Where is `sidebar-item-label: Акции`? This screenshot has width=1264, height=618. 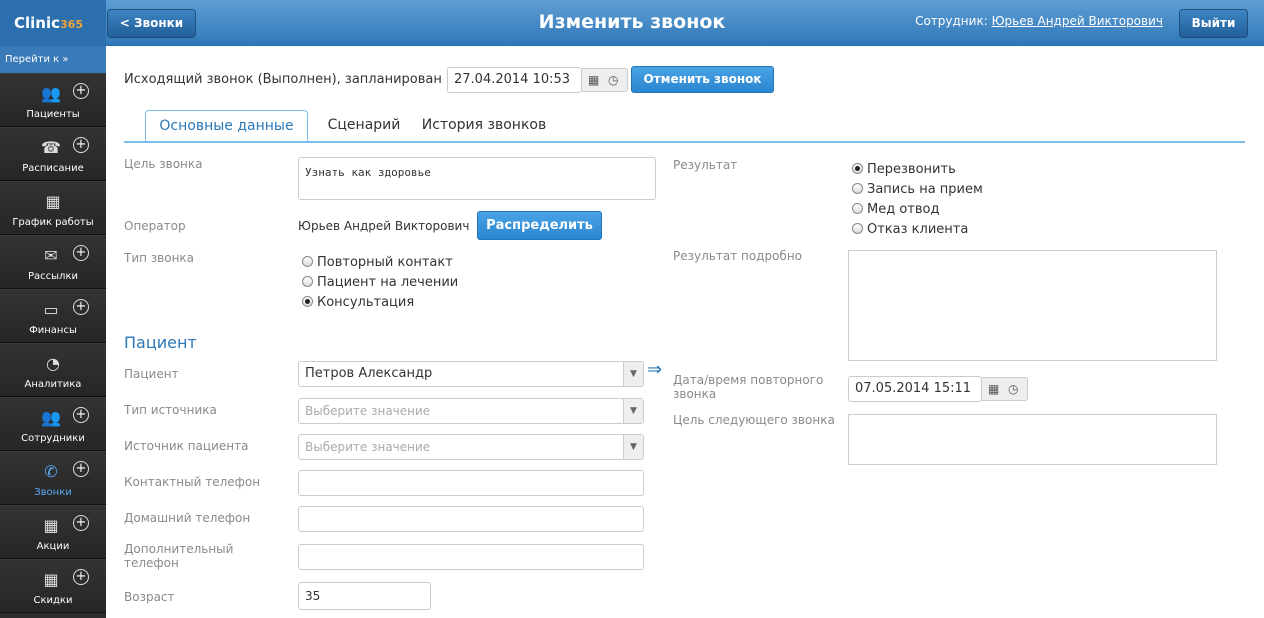 sidebar-item-label: Акции is located at coordinates (53, 546).